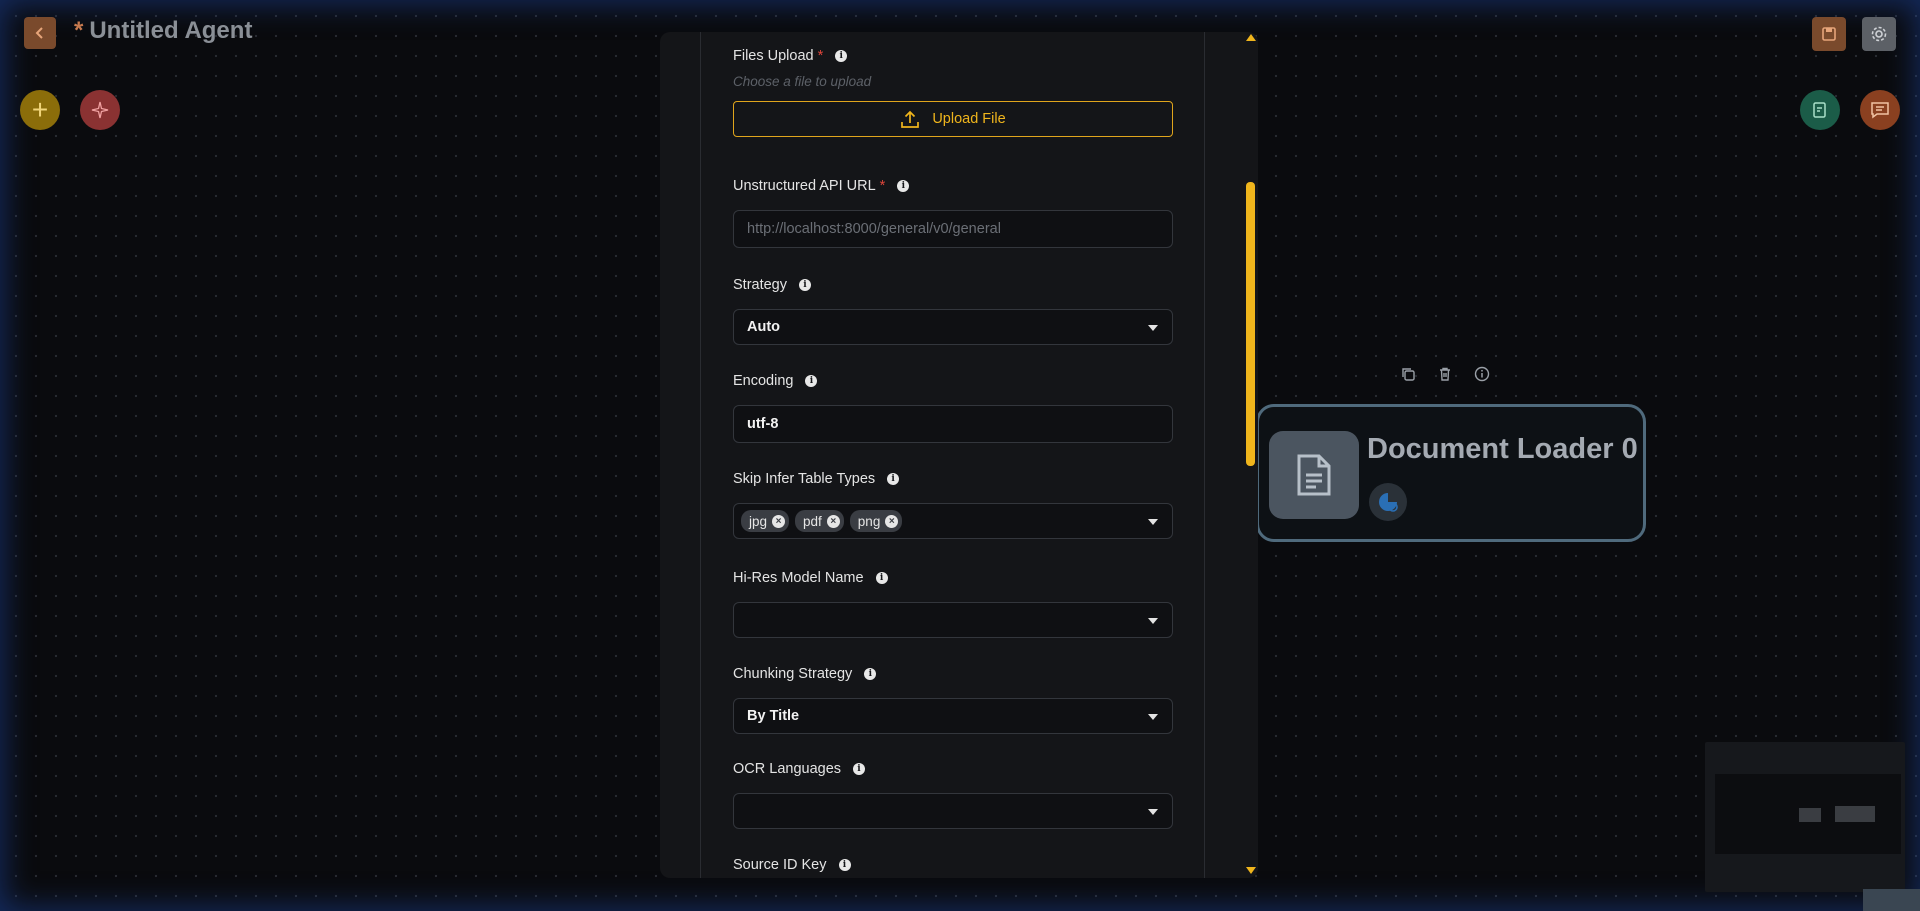 This screenshot has width=1920, height=911. What do you see at coordinates (953, 186) in the screenshot?
I see `api-url-label: Unstructured API URL * i` at bounding box center [953, 186].